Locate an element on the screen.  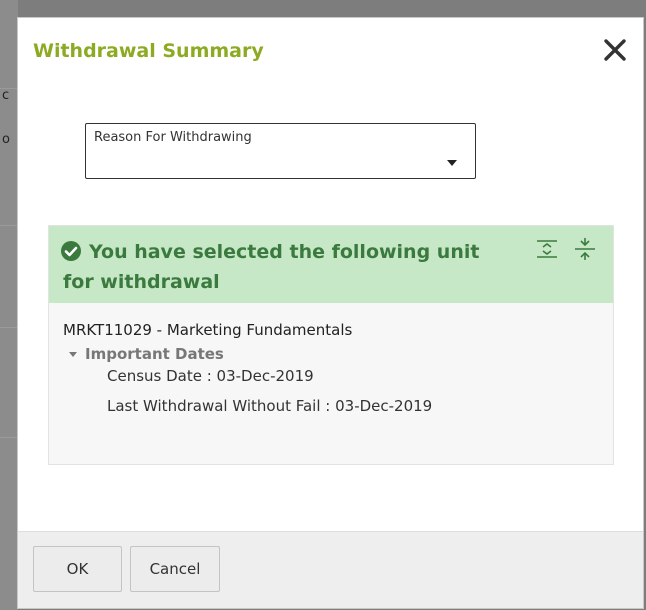
expand-all-icon is located at coordinates (547, 249).